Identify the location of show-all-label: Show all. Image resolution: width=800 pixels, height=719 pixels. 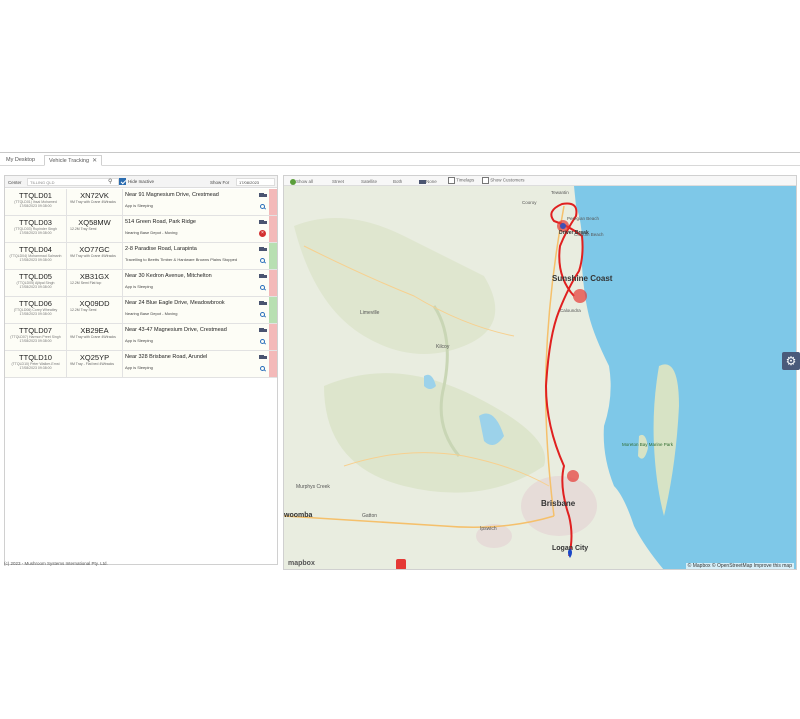
(305, 182).